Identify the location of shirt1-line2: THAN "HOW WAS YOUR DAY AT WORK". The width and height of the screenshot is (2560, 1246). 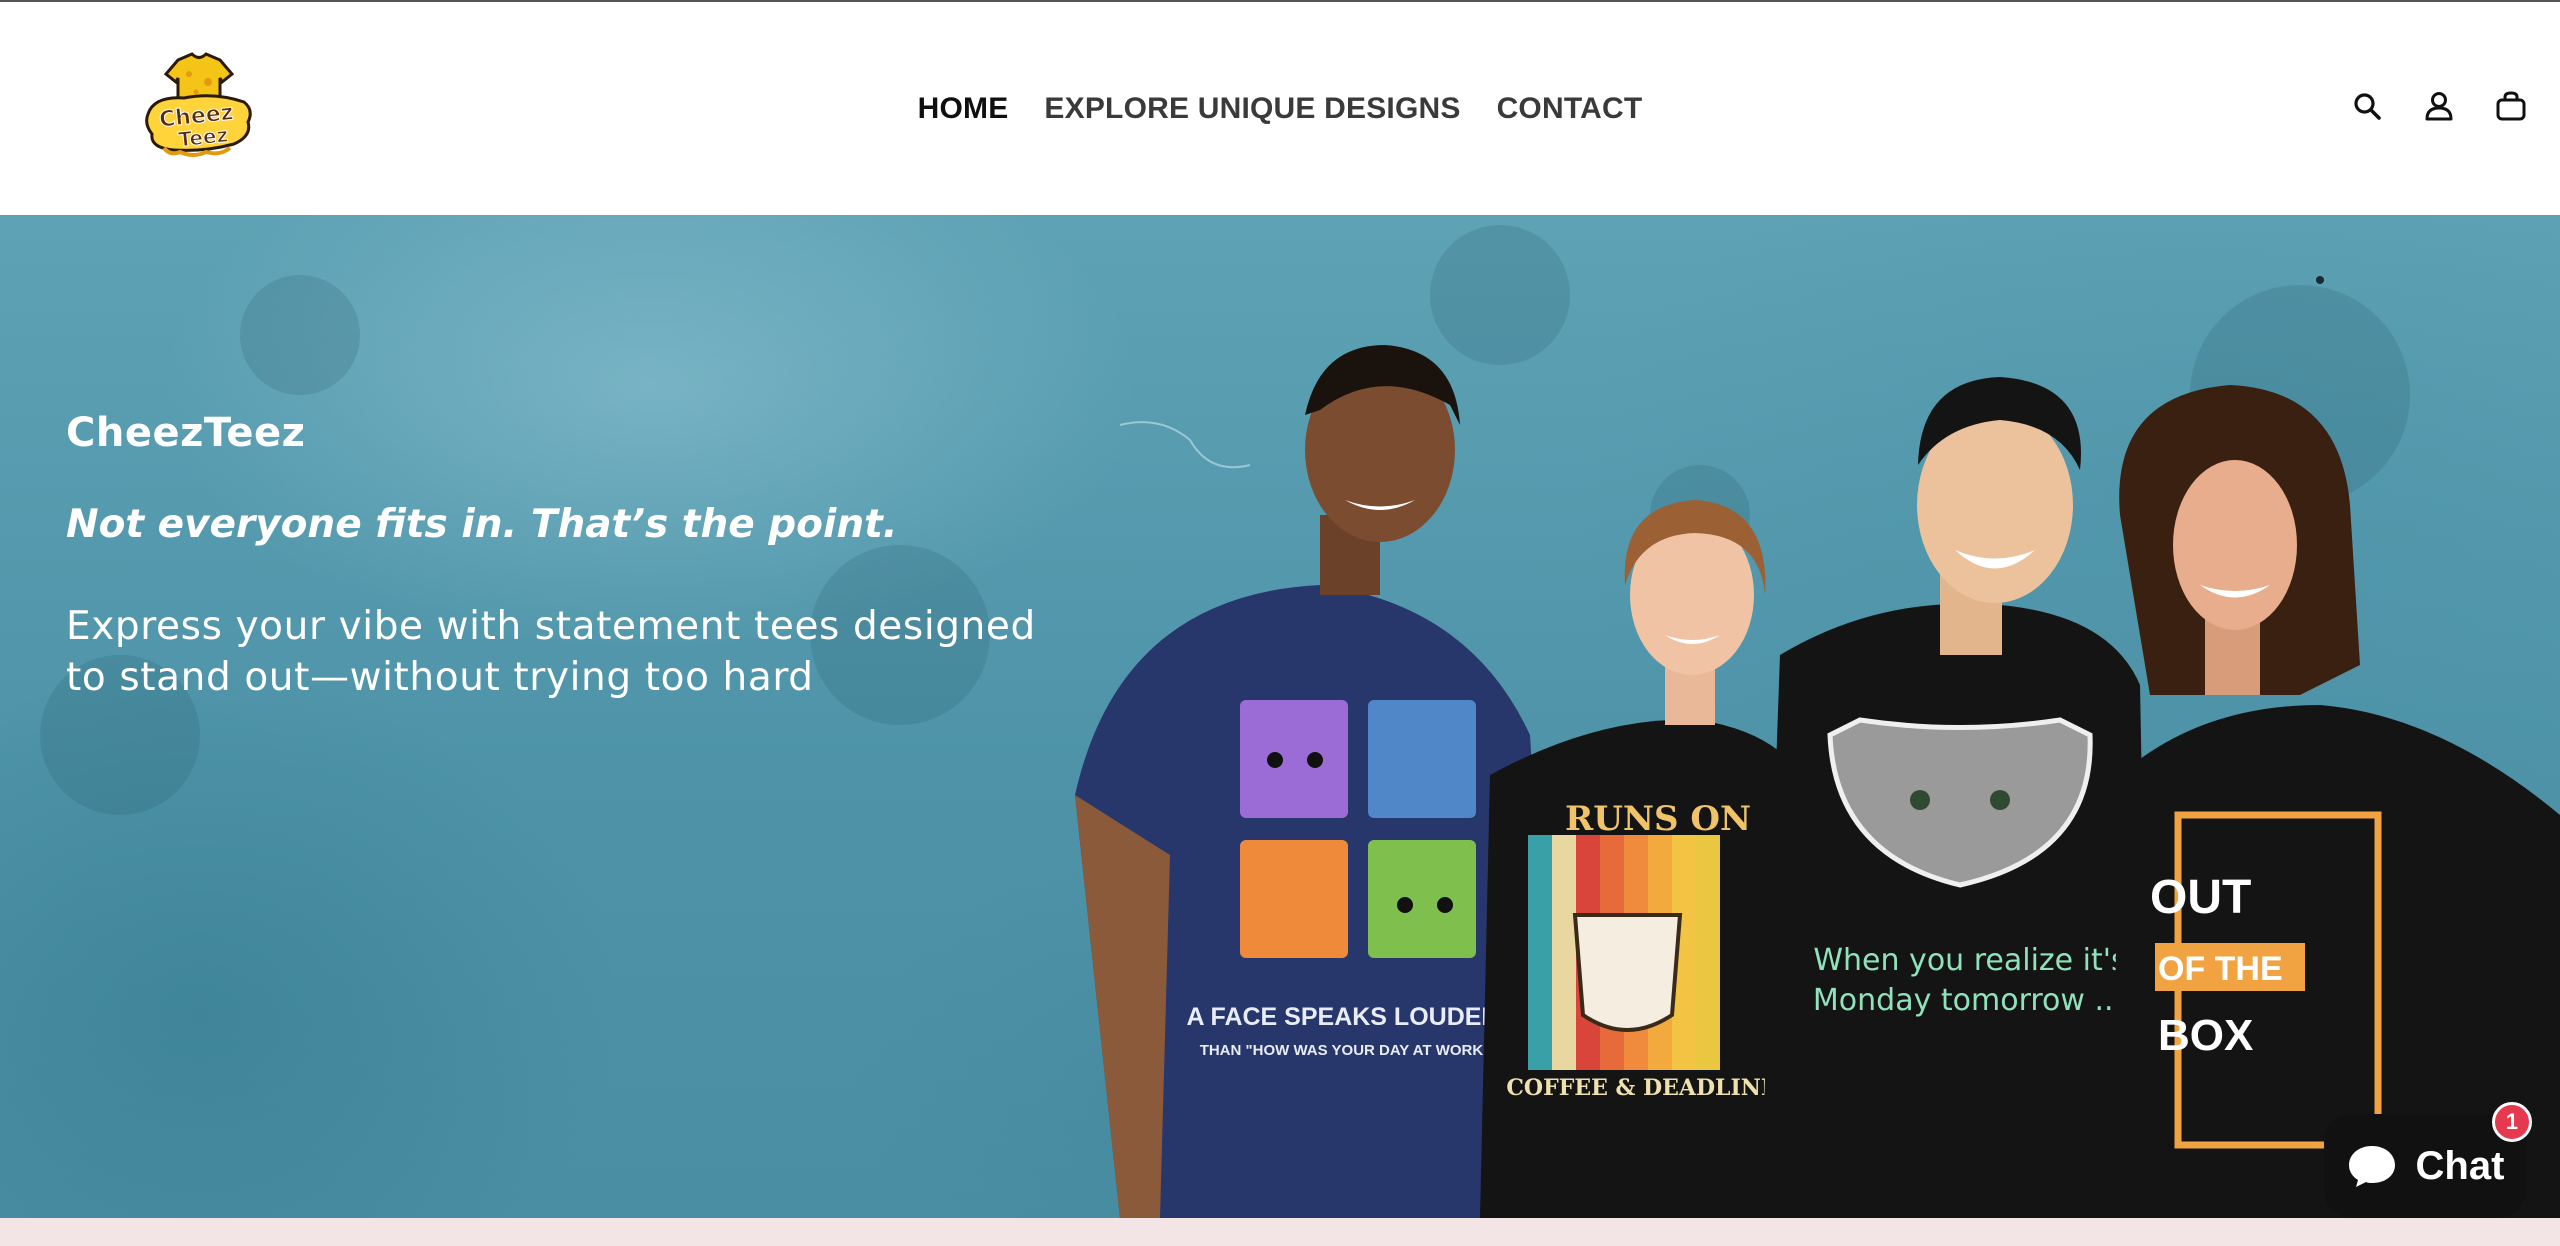
(1345, 1050).